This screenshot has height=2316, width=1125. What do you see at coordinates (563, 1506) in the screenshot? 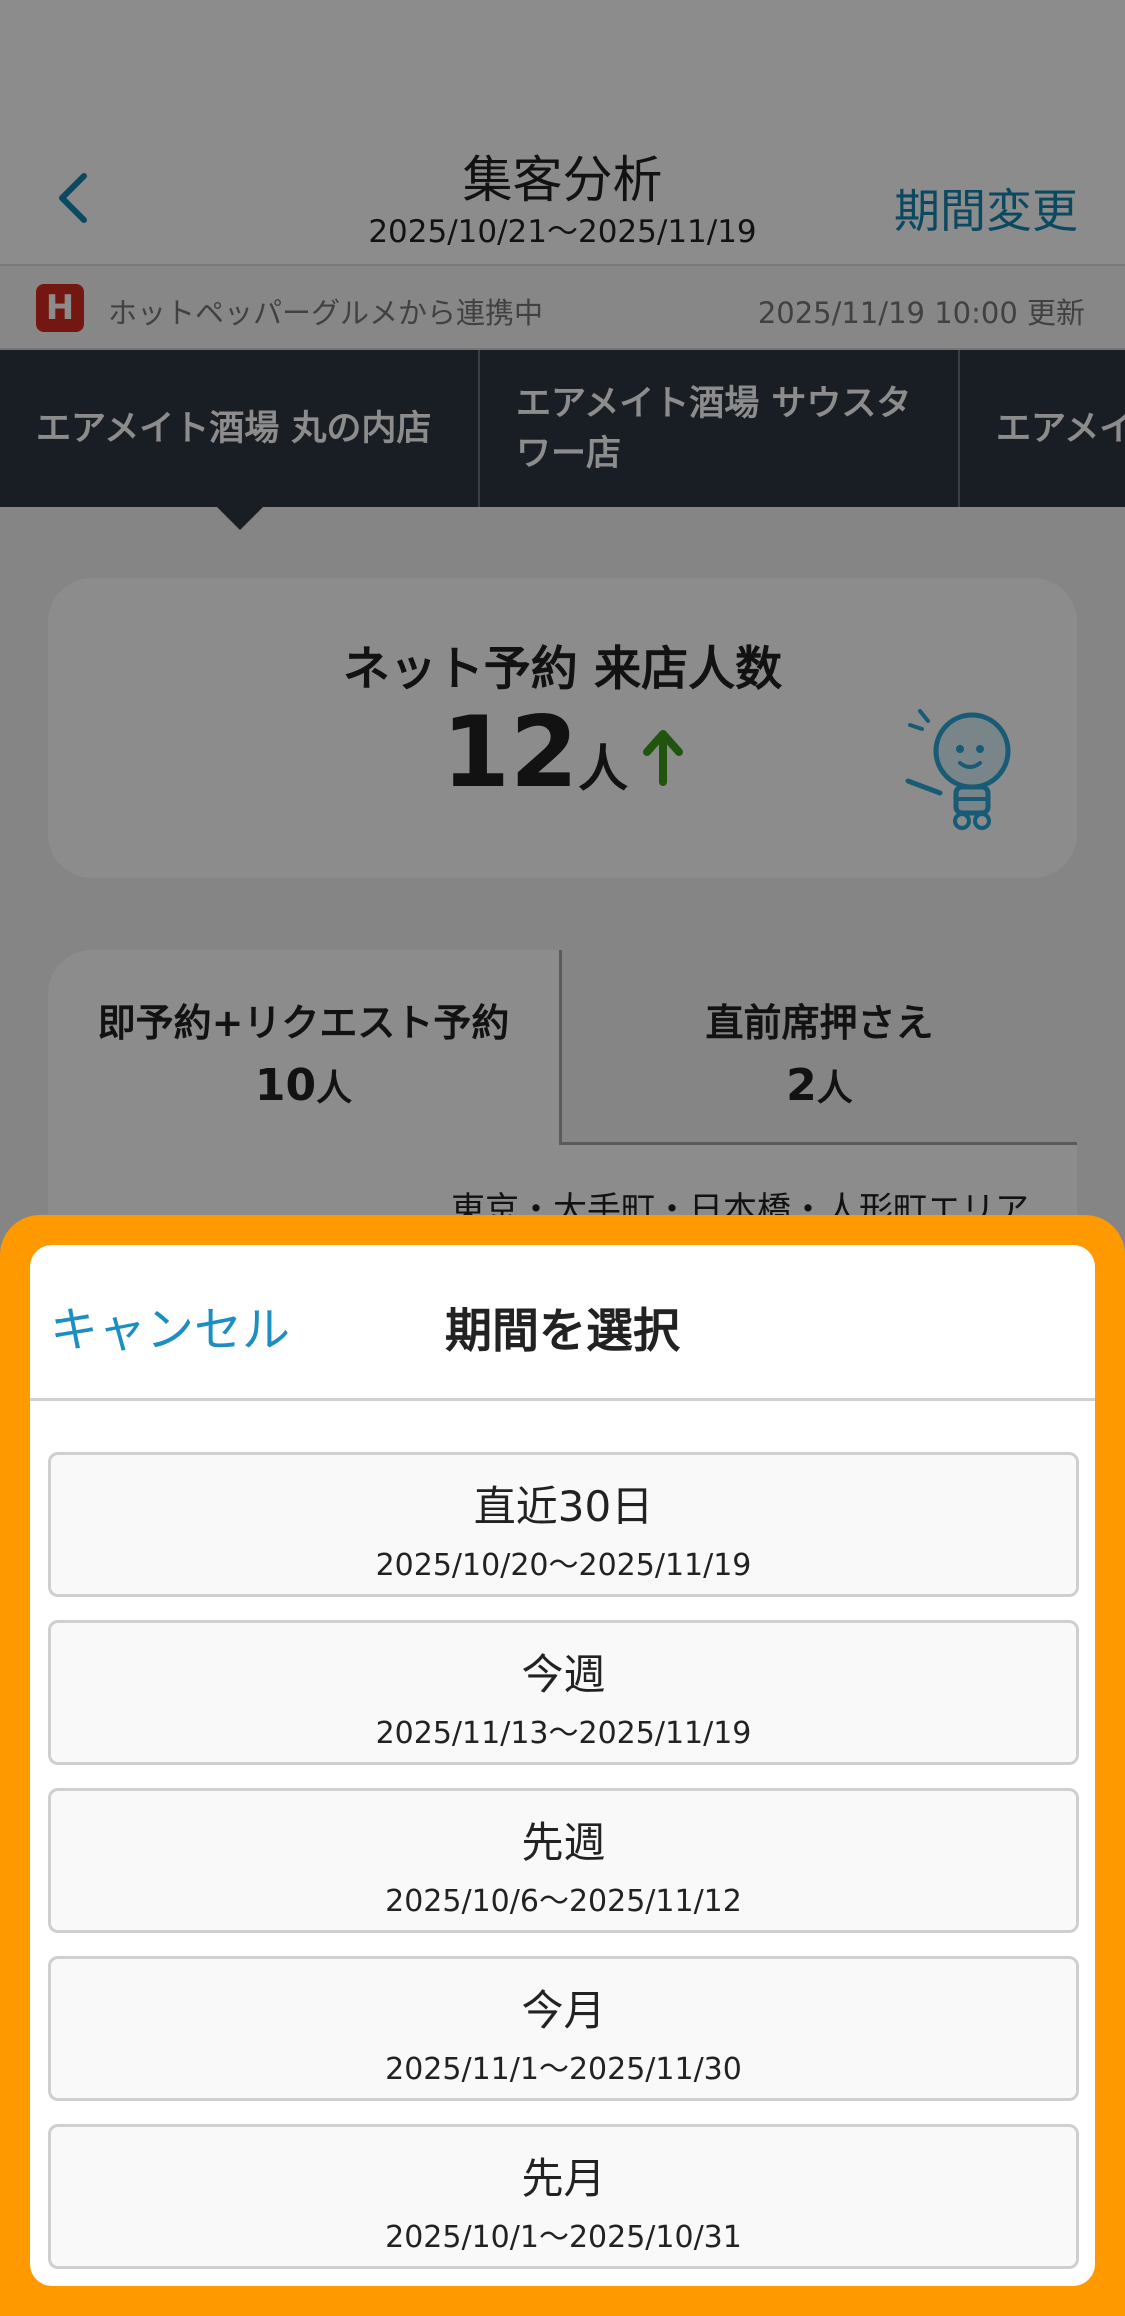
I see `option-label: 直近30日` at bounding box center [563, 1506].